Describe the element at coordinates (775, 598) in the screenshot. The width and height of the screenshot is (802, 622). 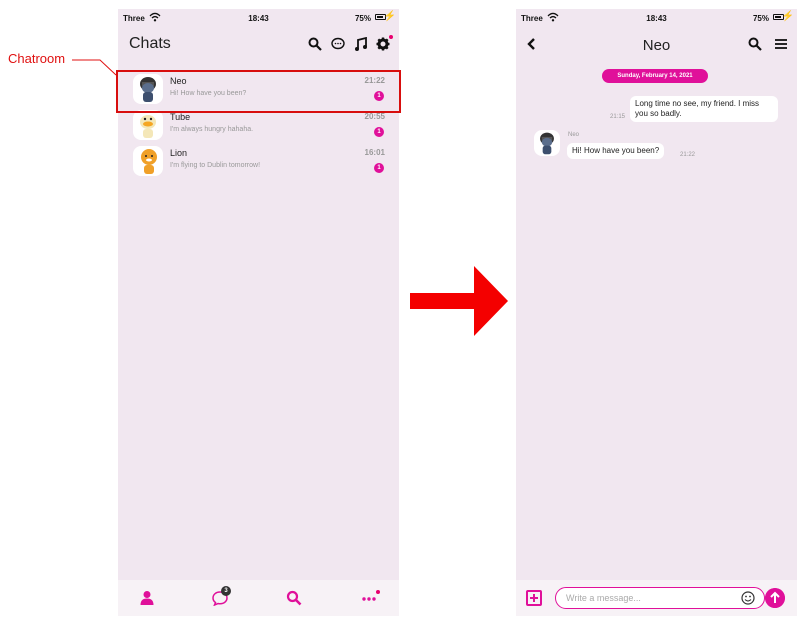
I see `send-button` at that location.